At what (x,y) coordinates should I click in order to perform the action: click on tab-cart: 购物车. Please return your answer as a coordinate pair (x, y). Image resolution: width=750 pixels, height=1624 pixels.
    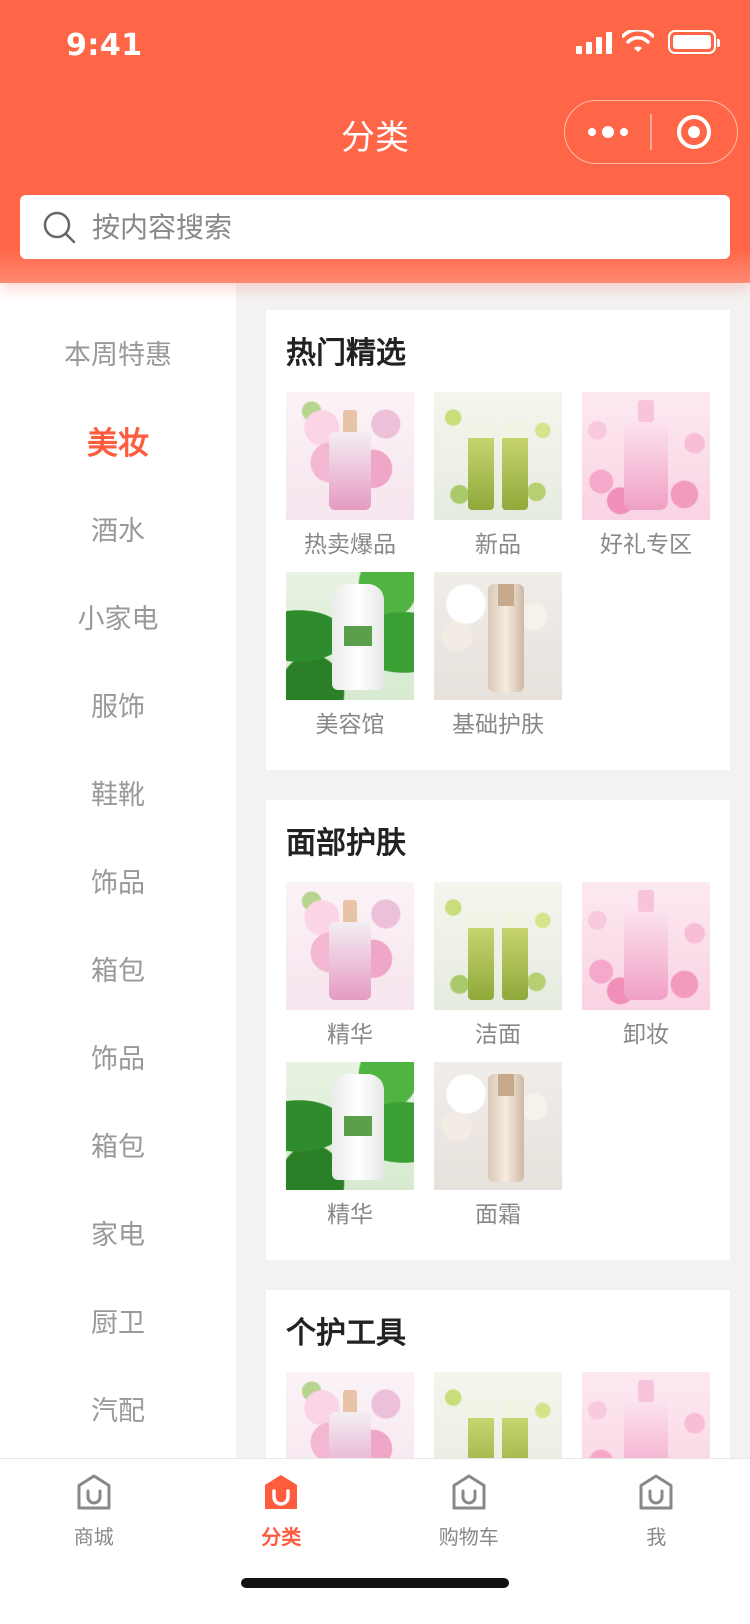
    Looking at the image, I should click on (469, 1514).